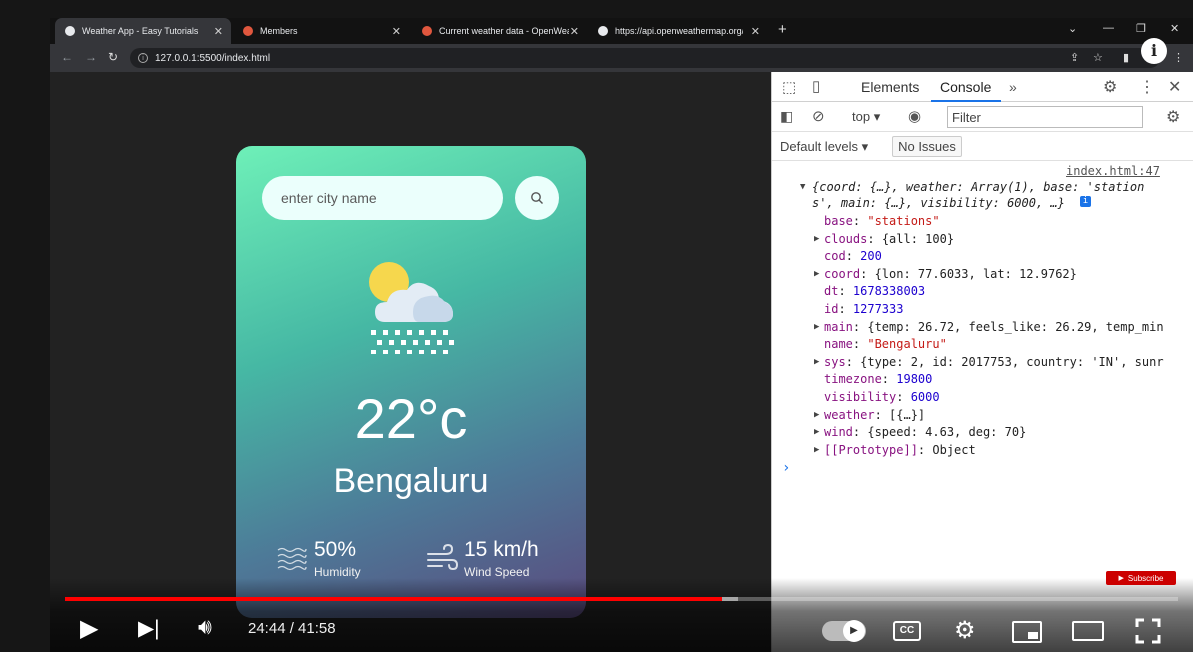 This screenshot has width=1193, height=652. What do you see at coordinates (1113, 171) in the screenshot?
I see `source-link: index.html:47` at bounding box center [1113, 171].